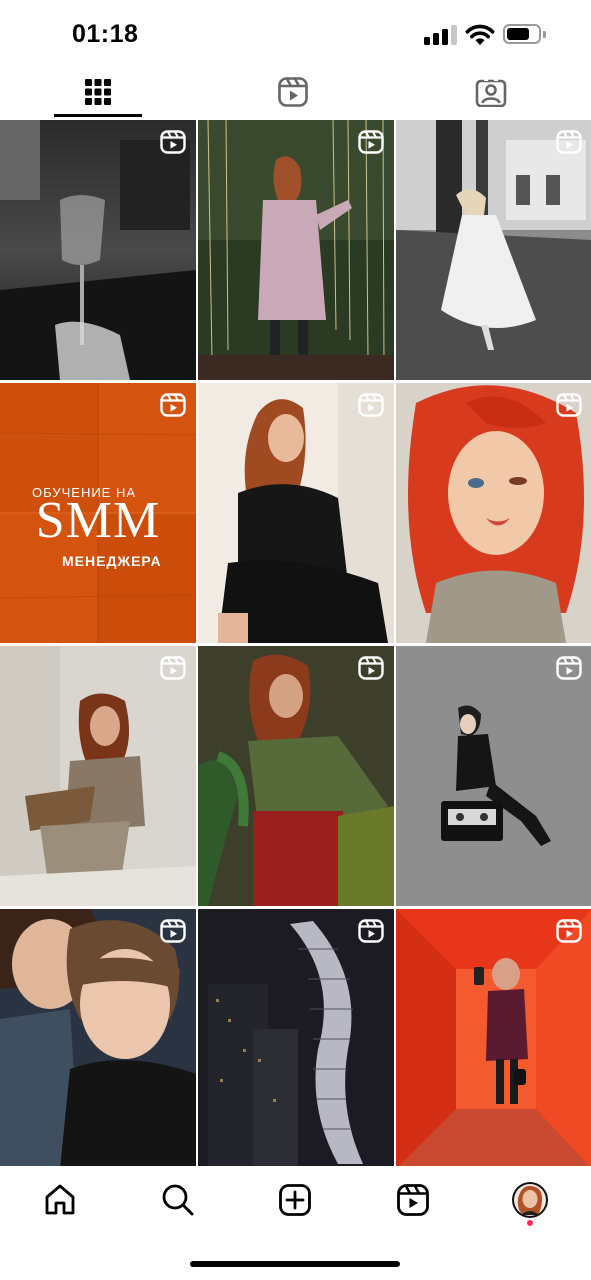 This screenshot has width=591, height=1280. I want to click on post-image-city-tower-night, so click(296, 1039).